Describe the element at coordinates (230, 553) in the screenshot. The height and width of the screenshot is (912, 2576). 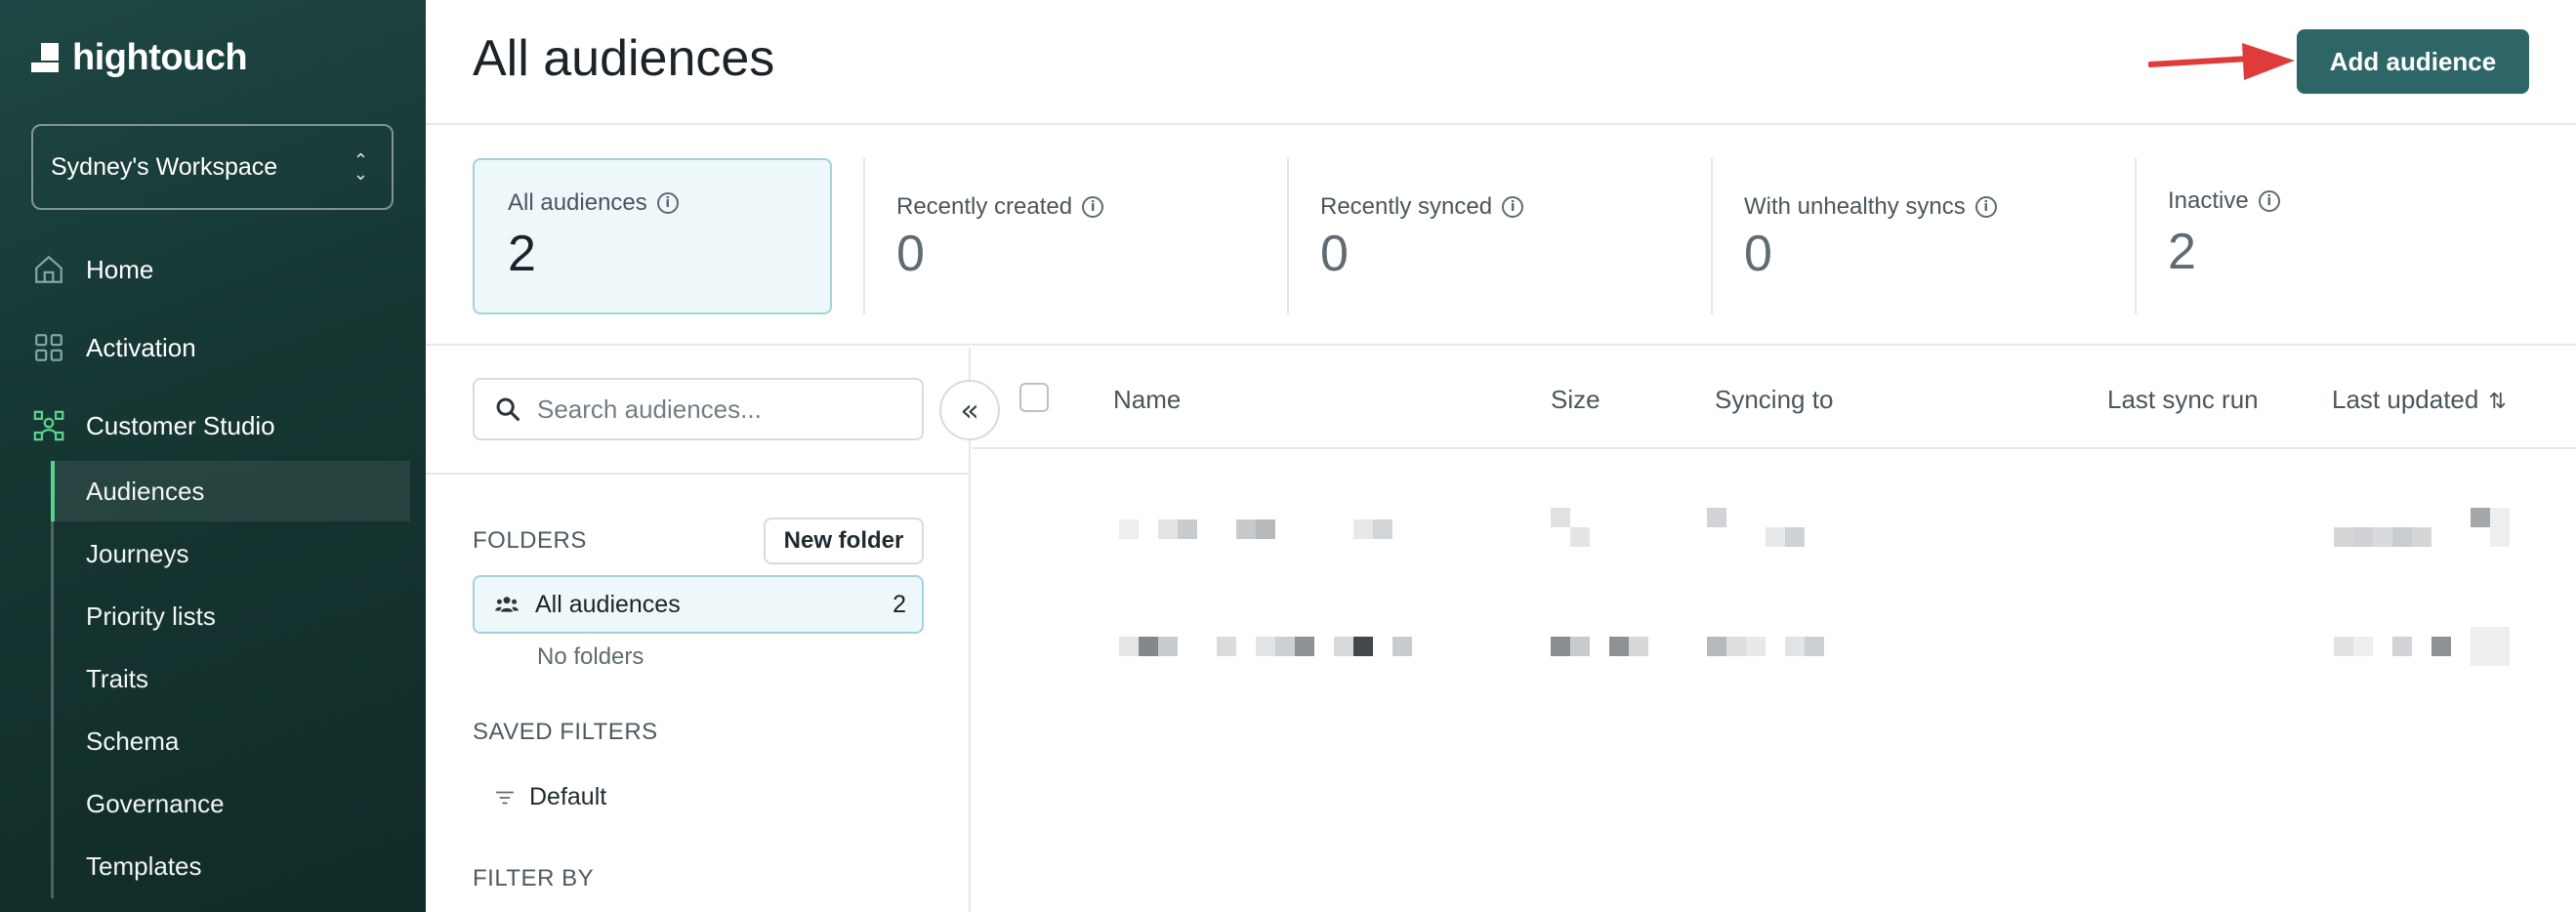
I see `sidebar-subitem-journeys: Journeys` at that location.